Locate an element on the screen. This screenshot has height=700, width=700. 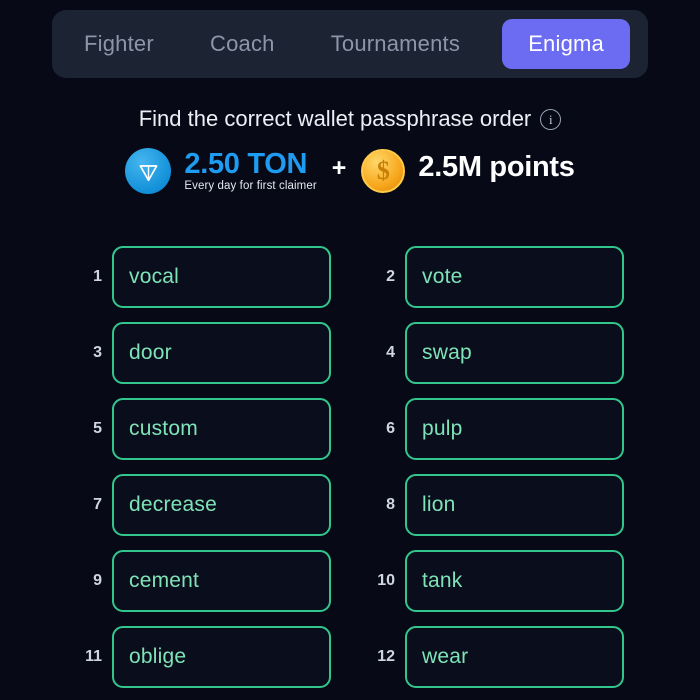
word-text: vocal is located at coordinates (154, 276).